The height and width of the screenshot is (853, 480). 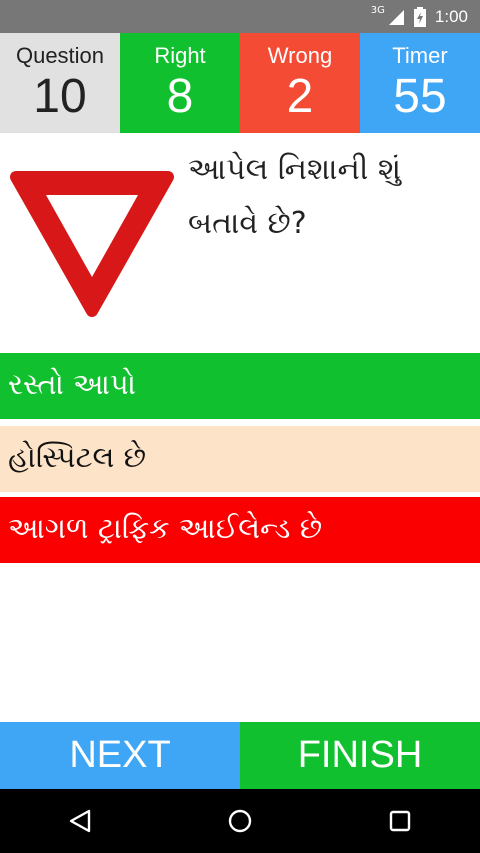 I want to click on recents-icon, so click(x=400, y=821).